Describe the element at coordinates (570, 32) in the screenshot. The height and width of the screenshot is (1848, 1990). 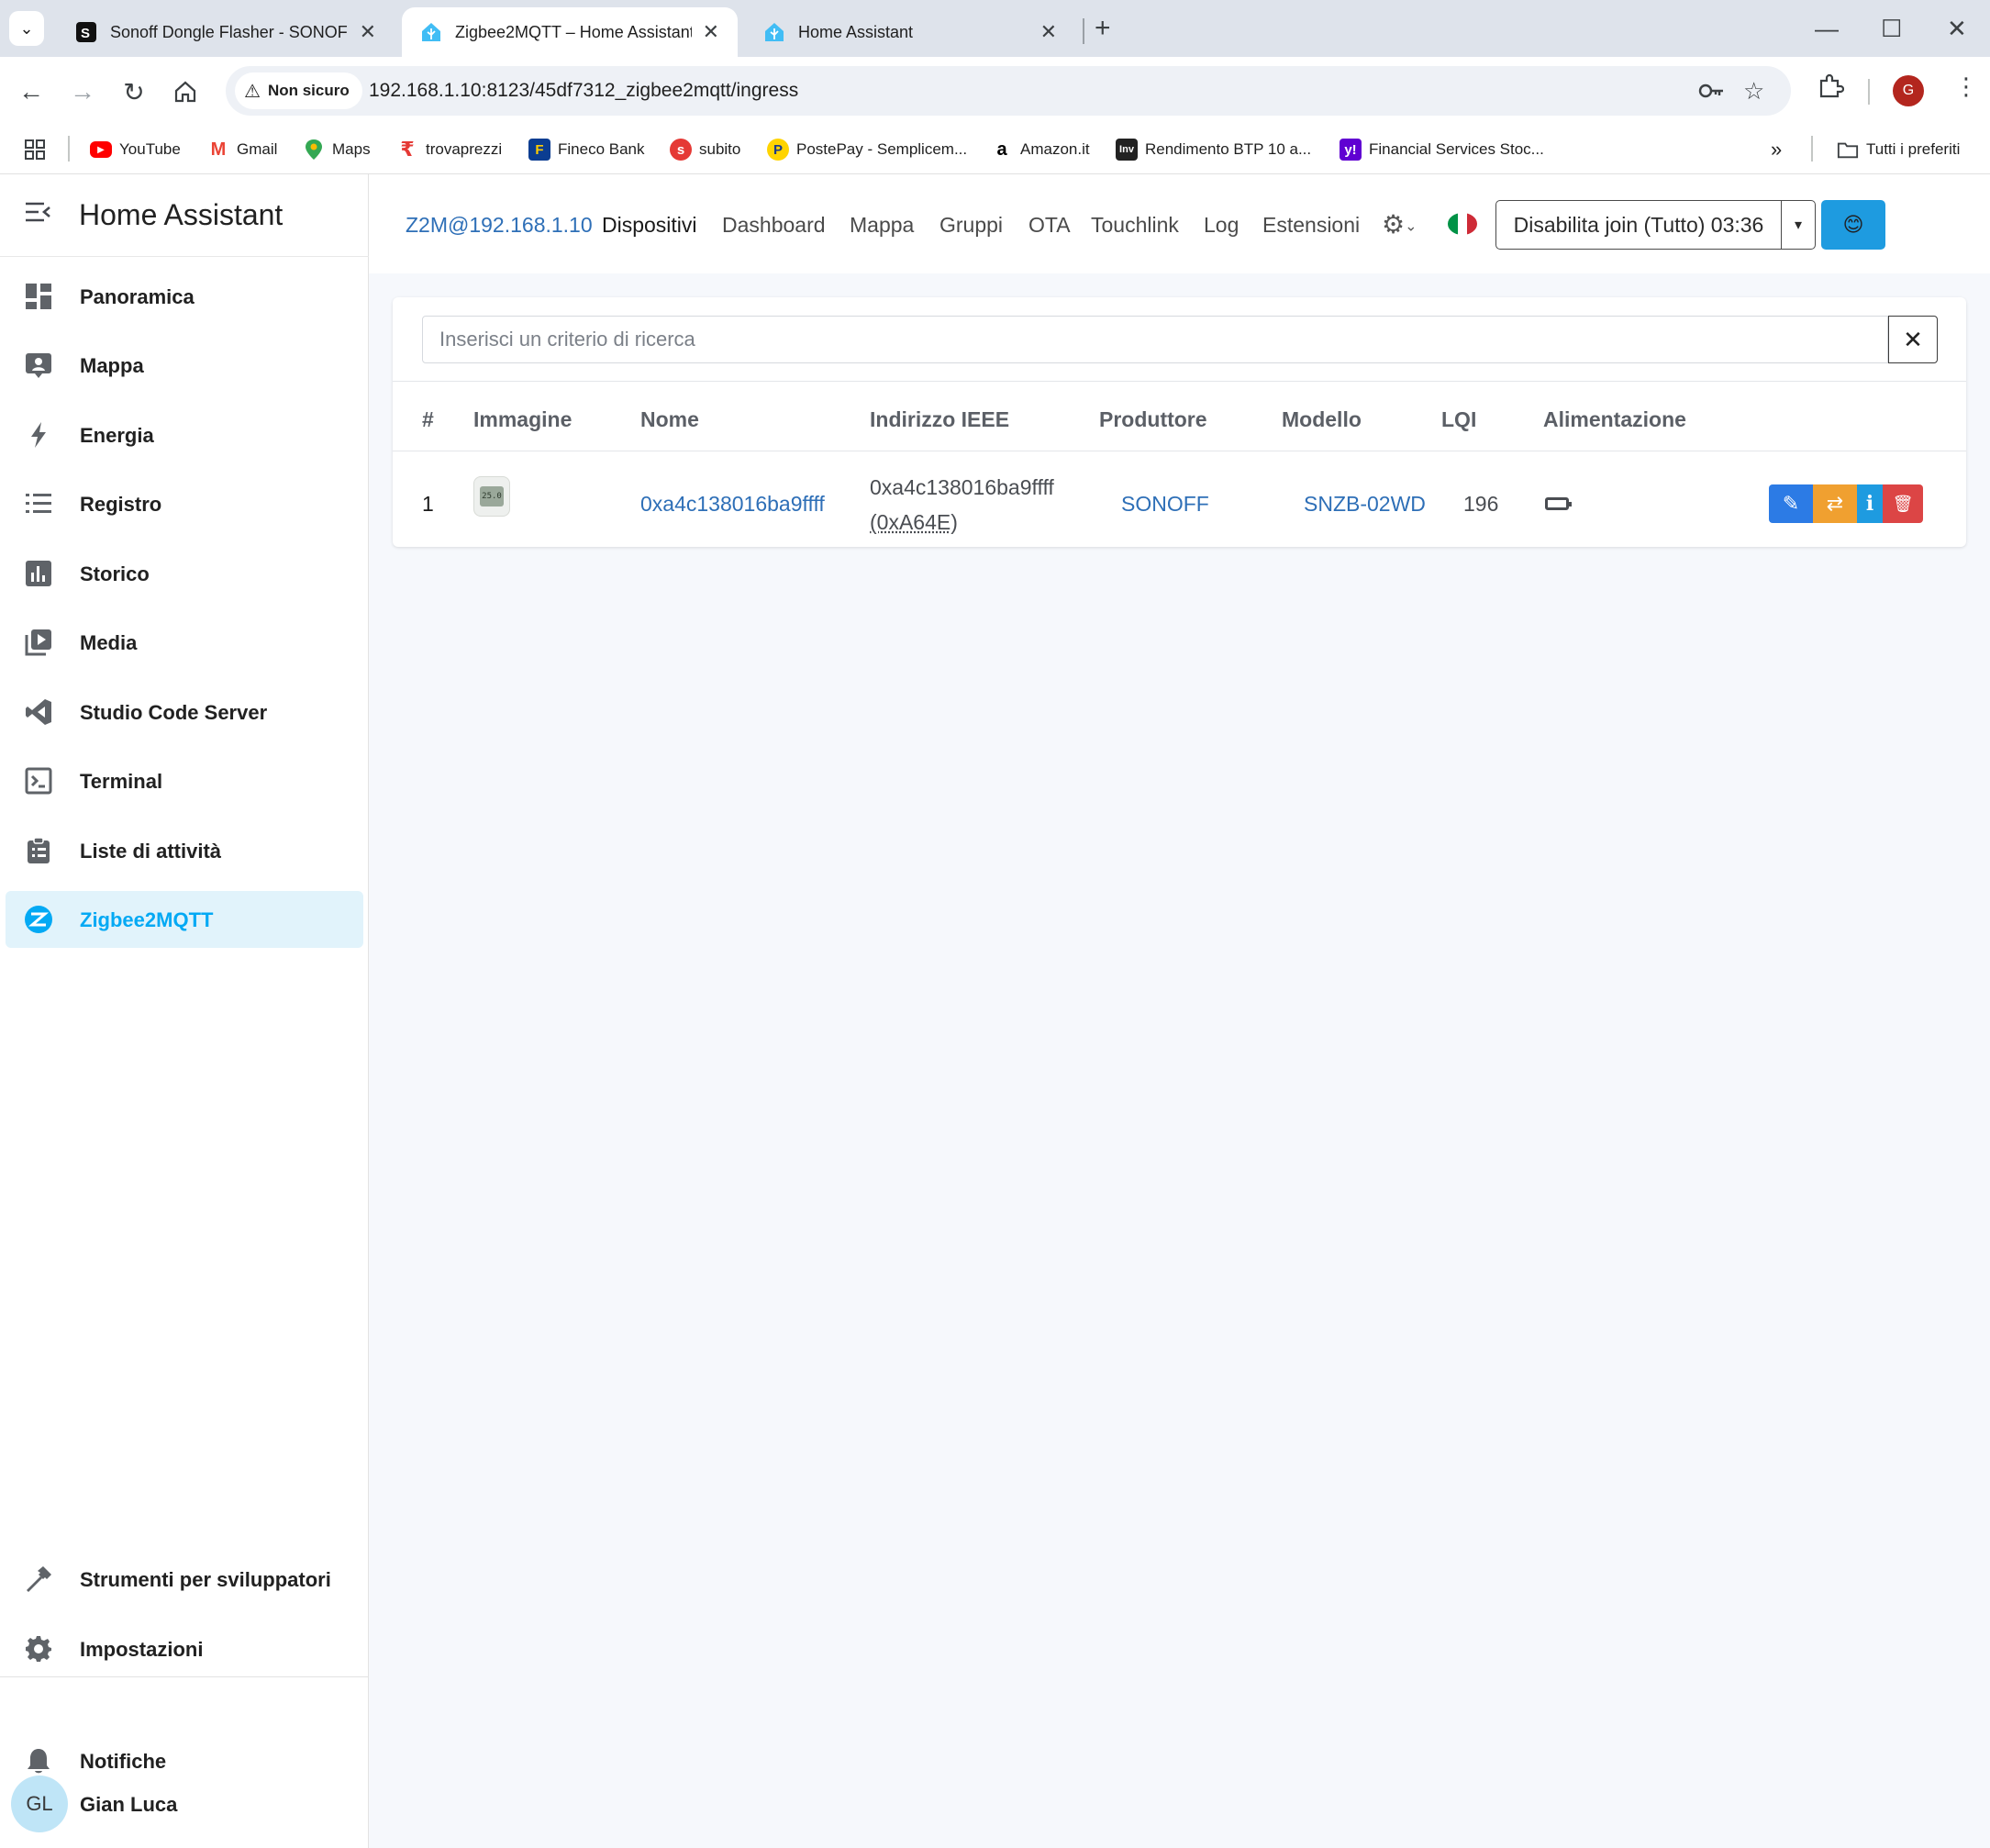
I see `browser-tab-zigbee2mqtt: Zigbee2MQTT – Home Assistant ✕` at that location.